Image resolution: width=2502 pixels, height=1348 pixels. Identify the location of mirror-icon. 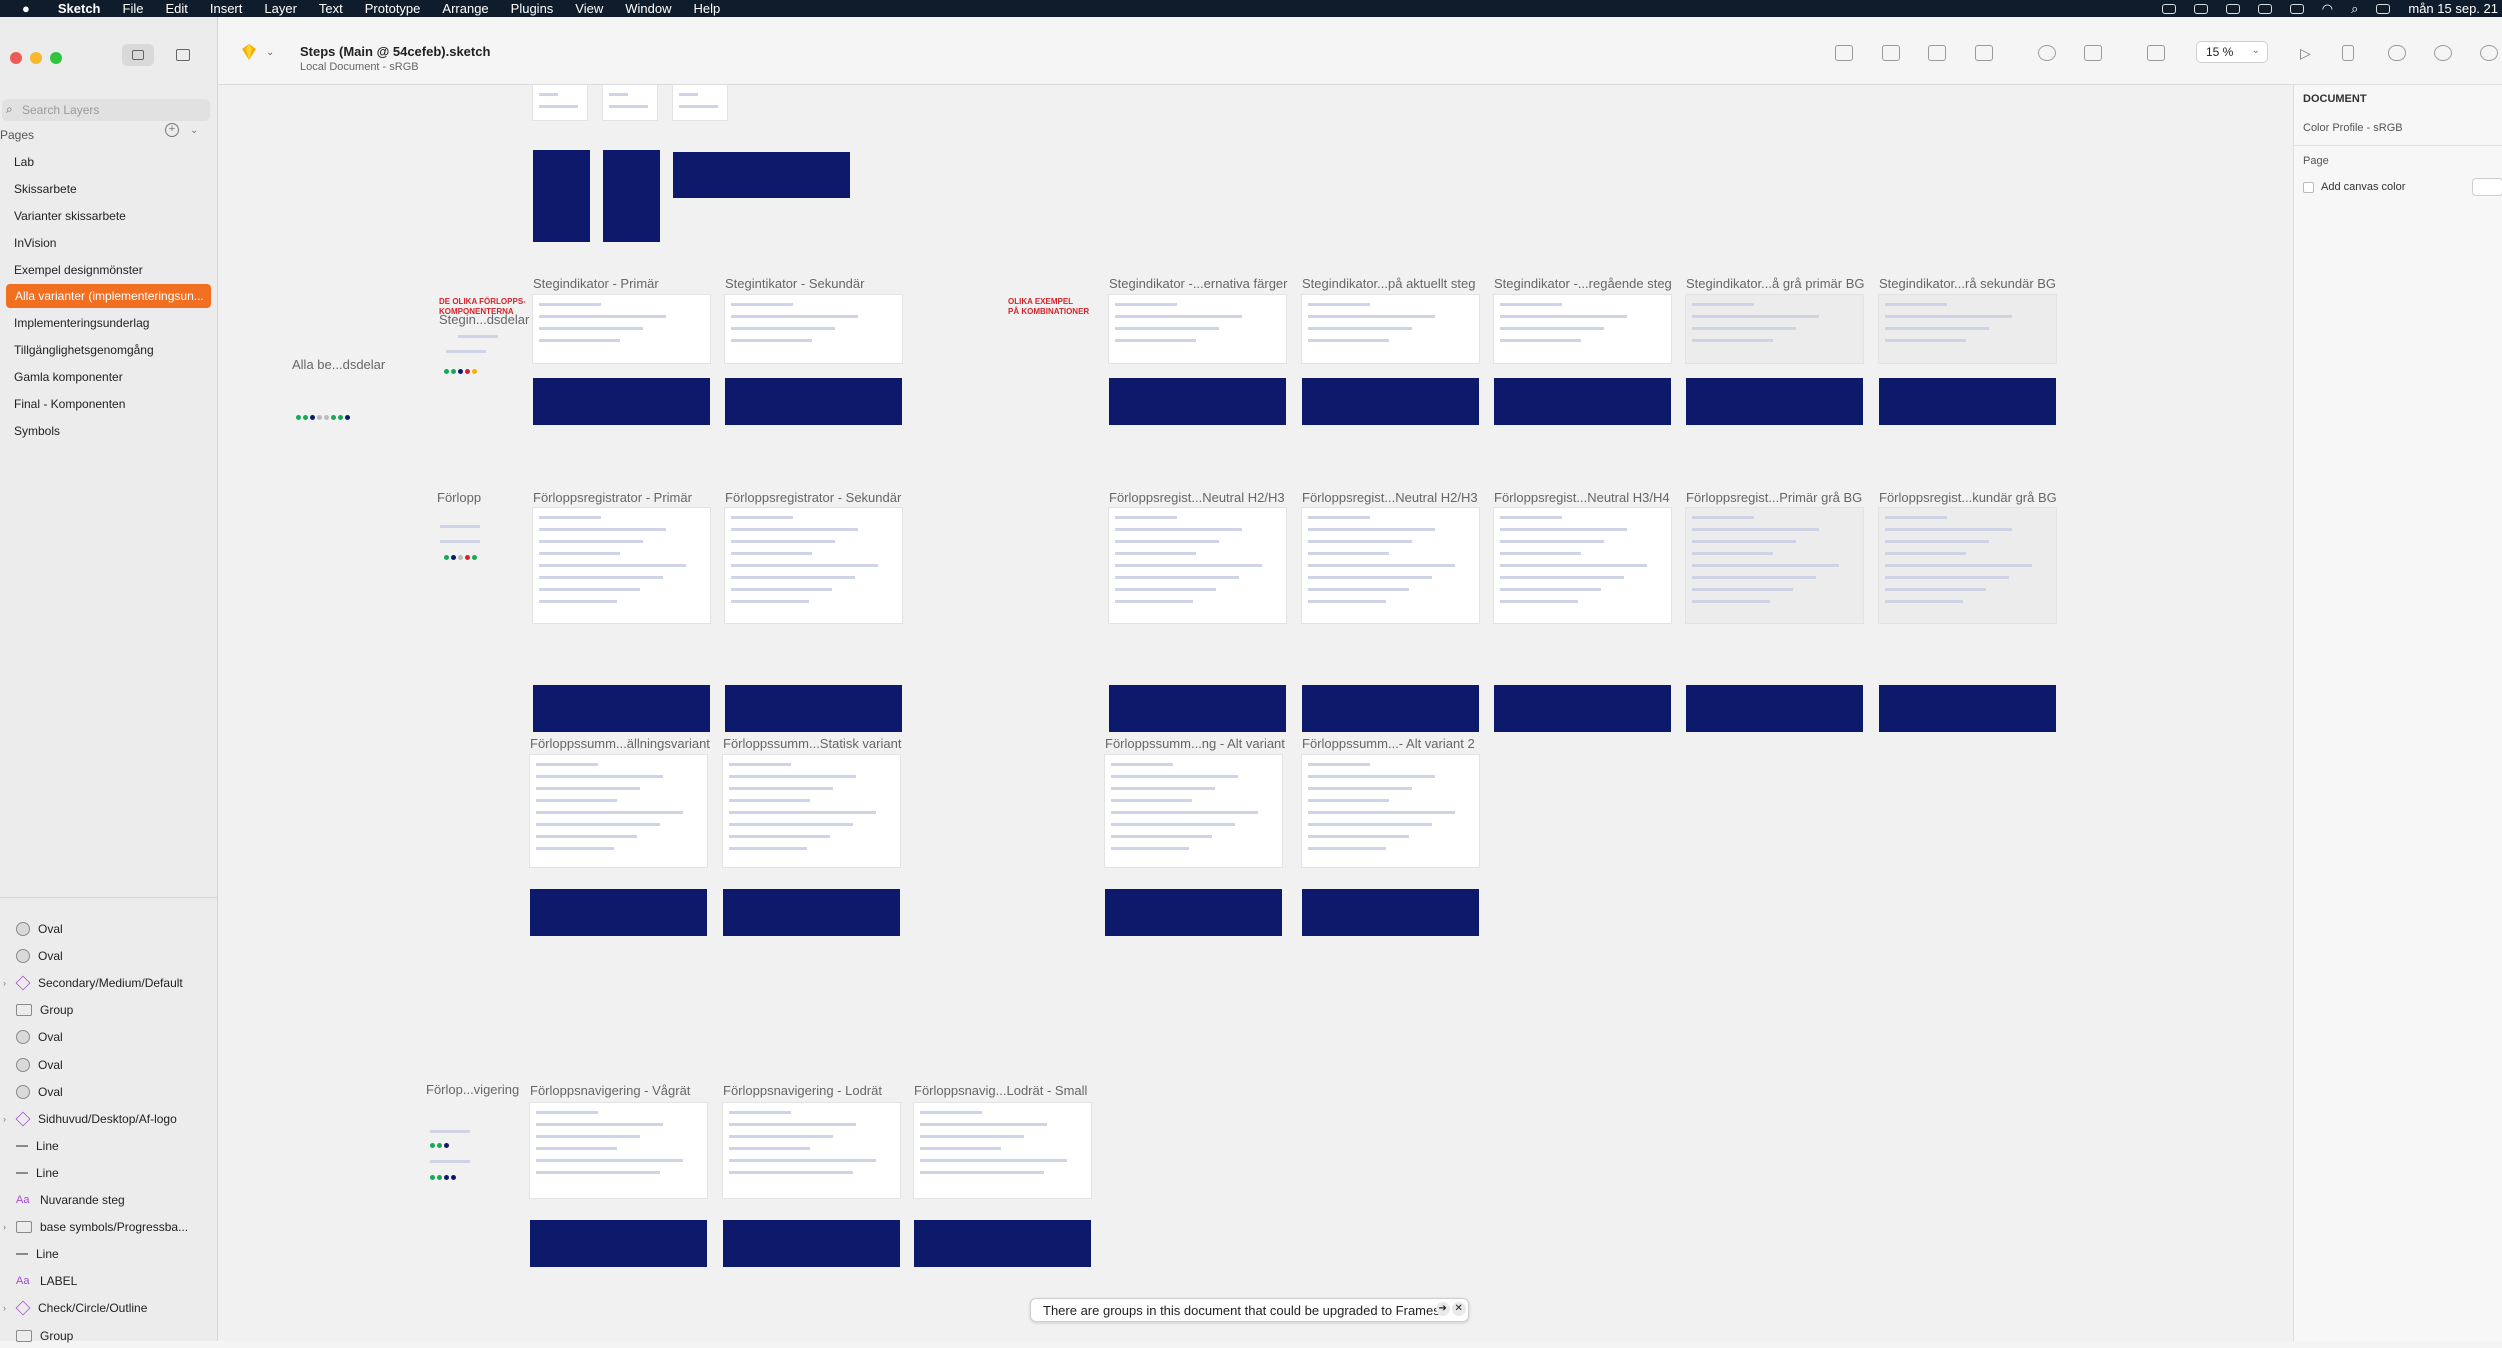
(2348, 53).